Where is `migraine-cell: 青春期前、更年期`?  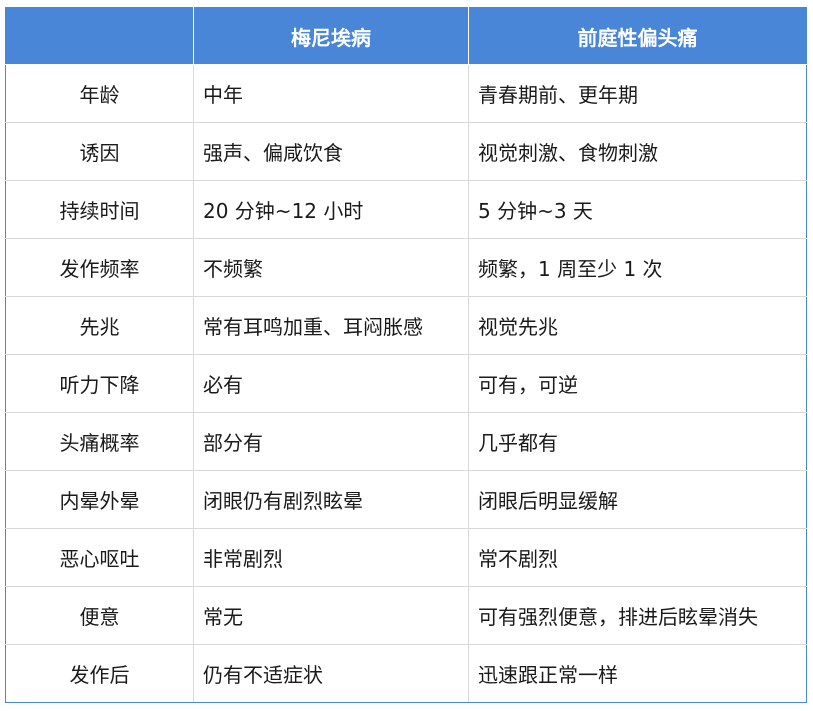
migraine-cell: 青春期前、更年期 is located at coordinates (637, 93).